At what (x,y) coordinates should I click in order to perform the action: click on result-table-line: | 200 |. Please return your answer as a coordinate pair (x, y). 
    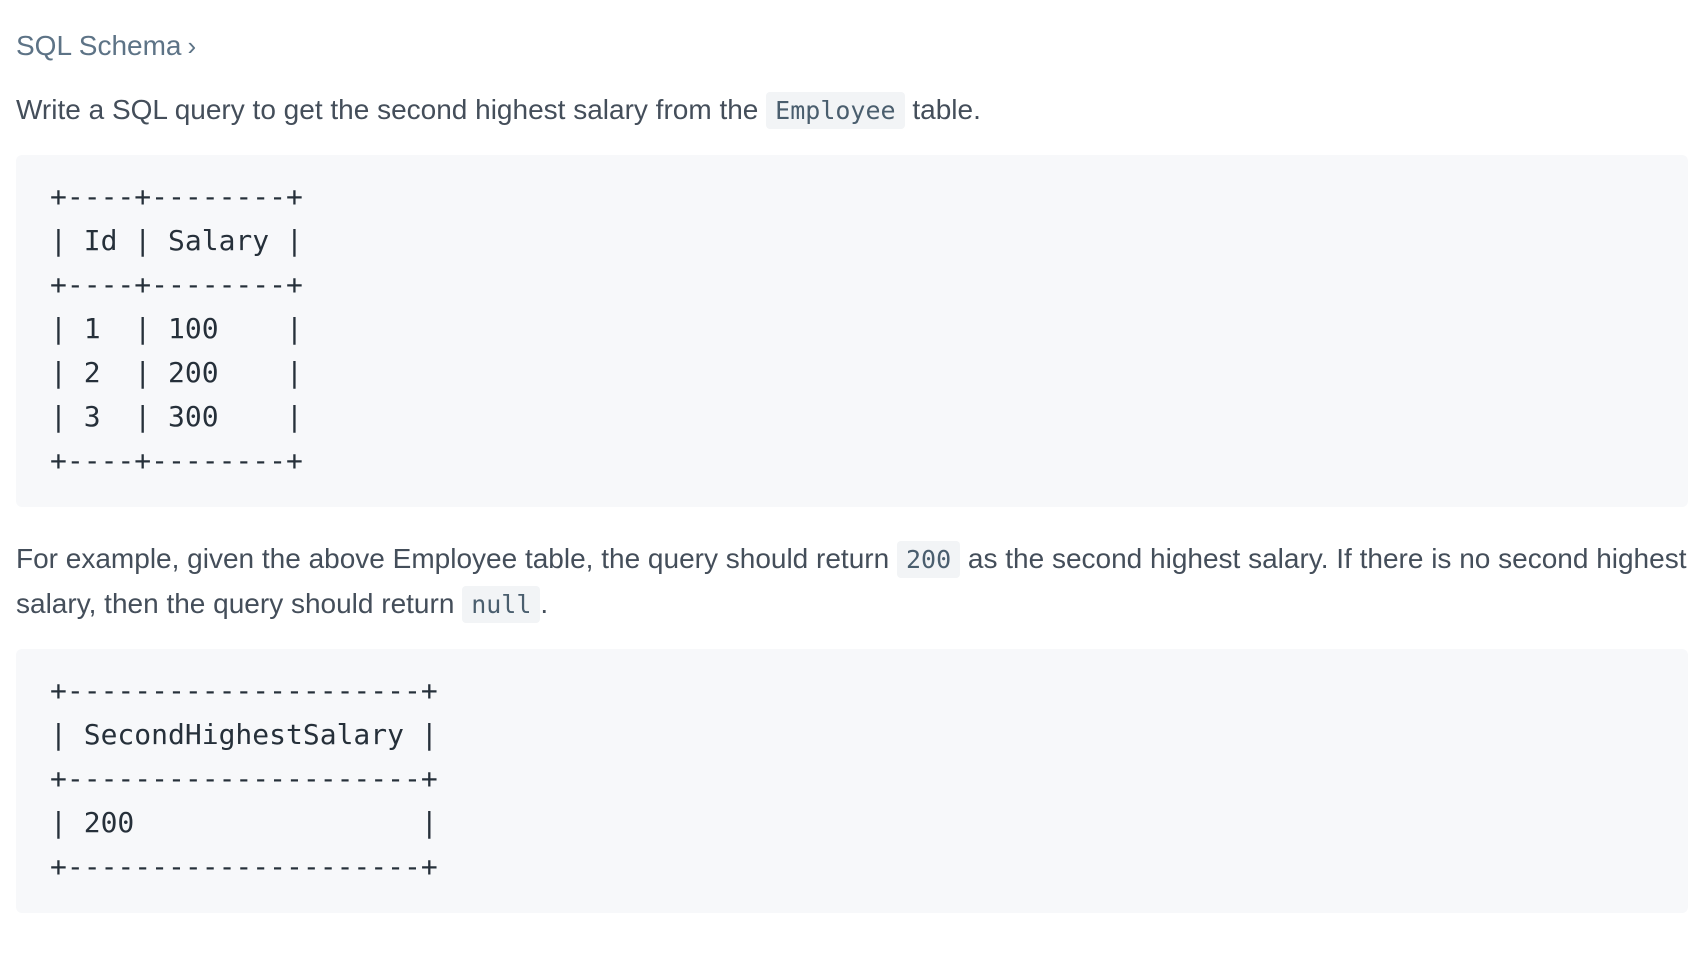
    Looking at the image, I should click on (244, 822).